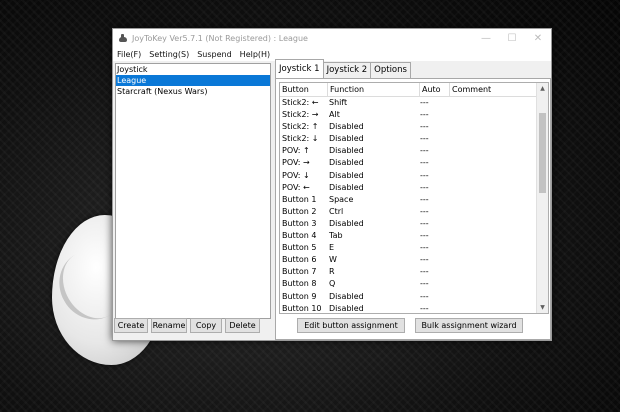 This screenshot has height=412, width=620. I want to click on table-row: Stick2: → Alt ---, so click(414, 115).